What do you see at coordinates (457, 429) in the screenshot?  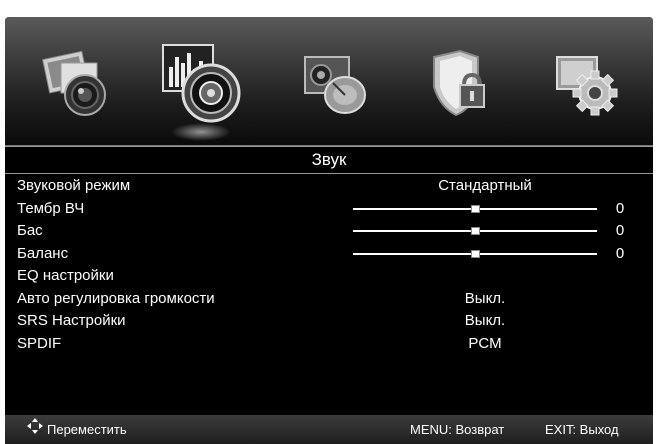 I see `help-menu-return: MENU: Возврат` at bounding box center [457, 429].